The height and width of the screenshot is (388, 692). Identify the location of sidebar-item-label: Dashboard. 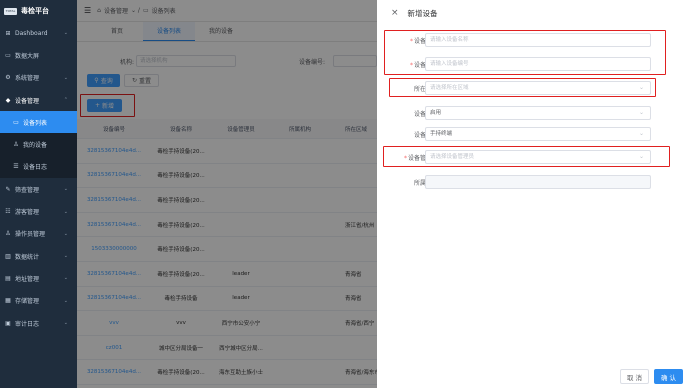
(31, 33).